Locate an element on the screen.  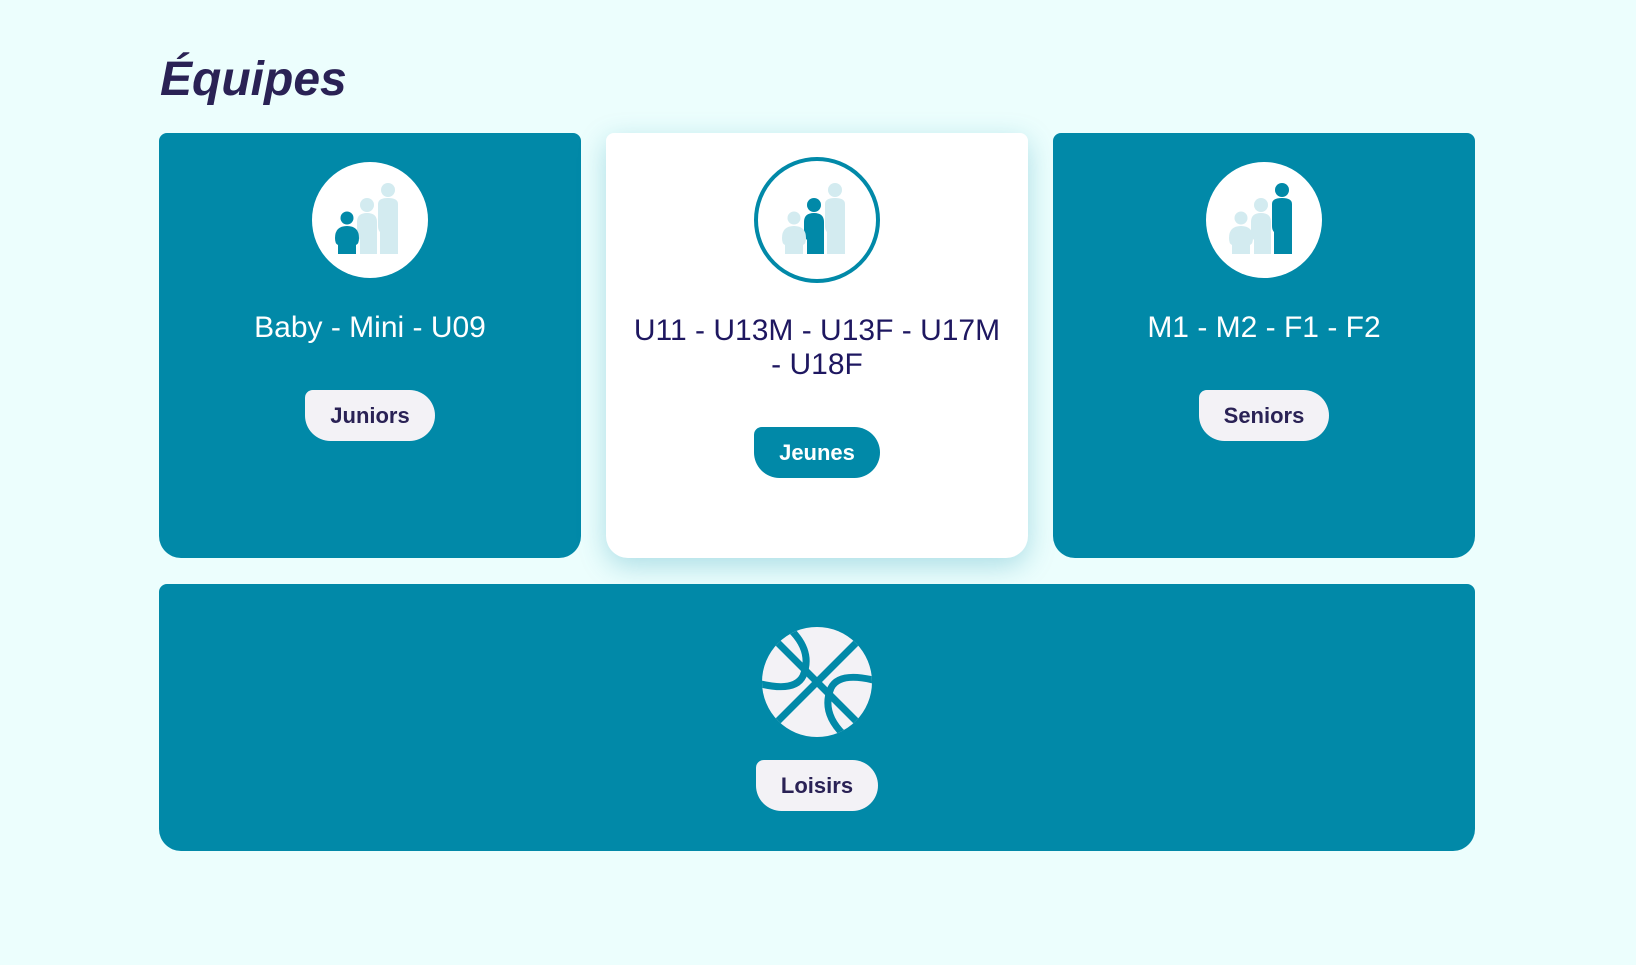
team-card-label: Baby - Mini - U09 is located at coordinates (370, 327).